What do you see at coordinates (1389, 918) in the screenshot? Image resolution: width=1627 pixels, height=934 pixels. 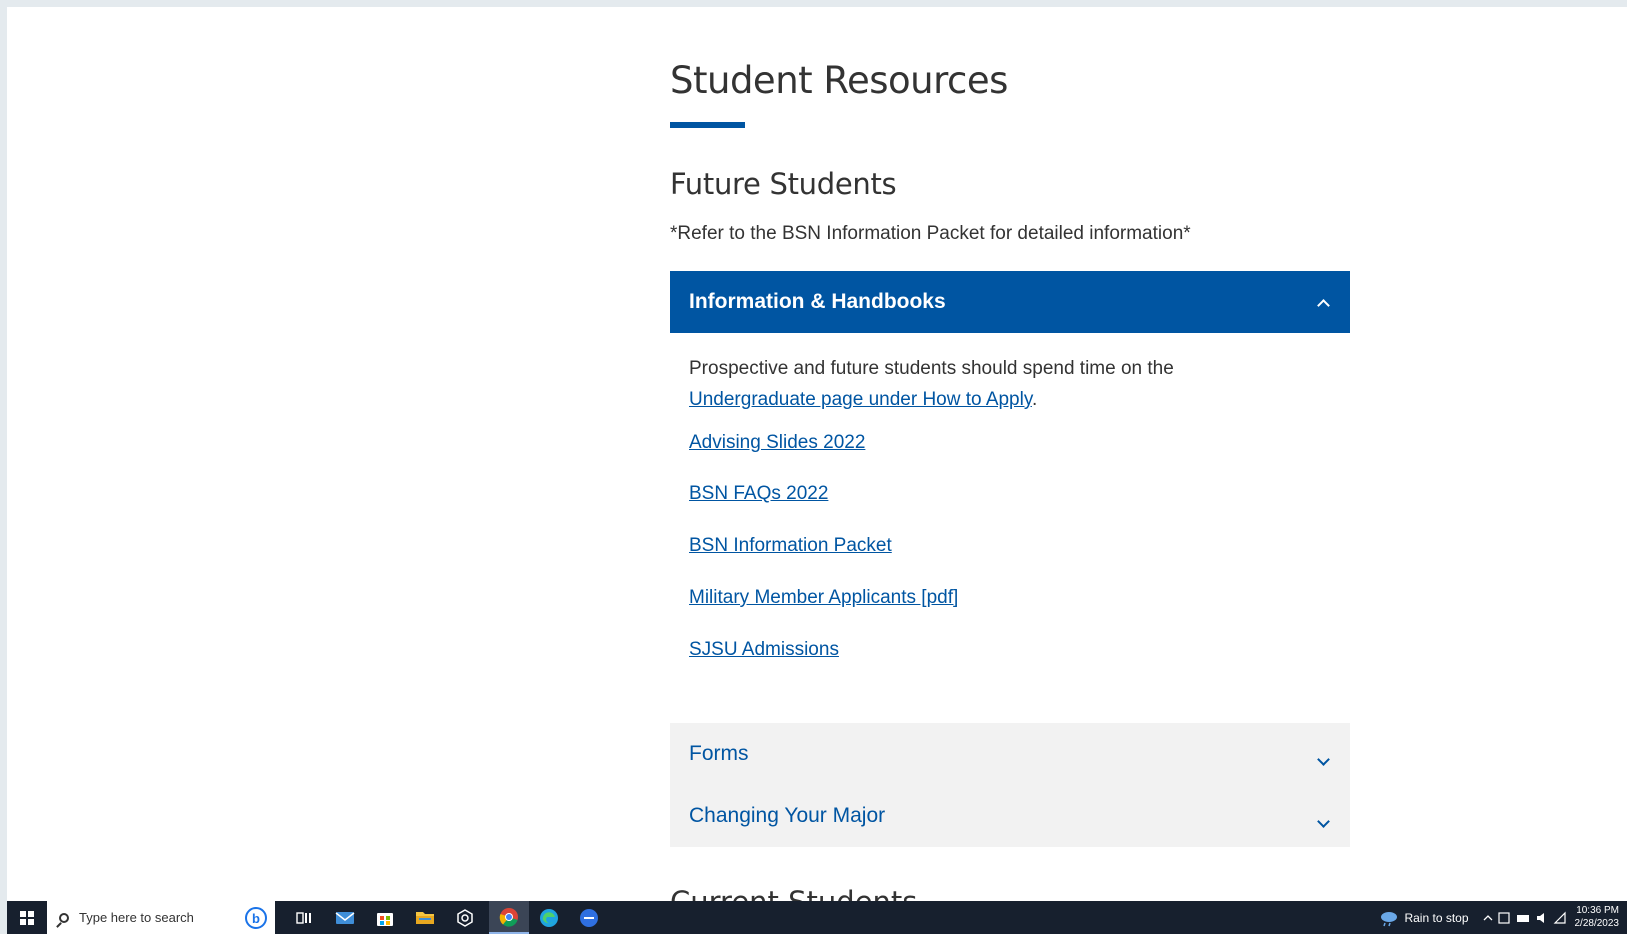 I see `weather-icon` at bounding box center [1389, 918].